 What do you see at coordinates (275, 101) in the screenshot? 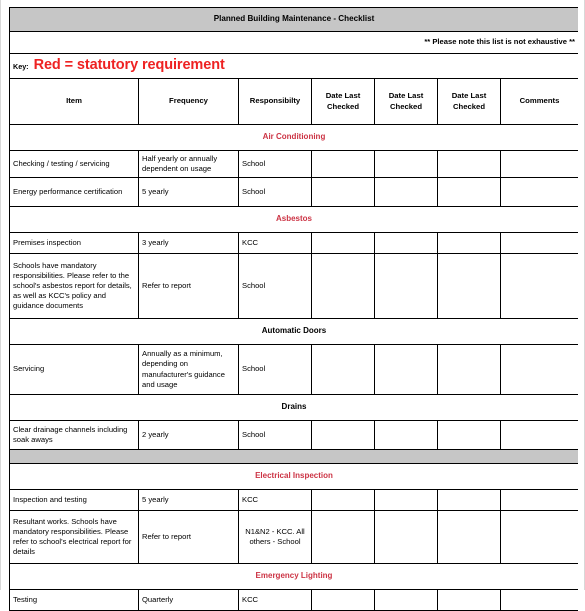
I see `column-header-responsibilty: Responsibilty` at bounding box center [275, 101].